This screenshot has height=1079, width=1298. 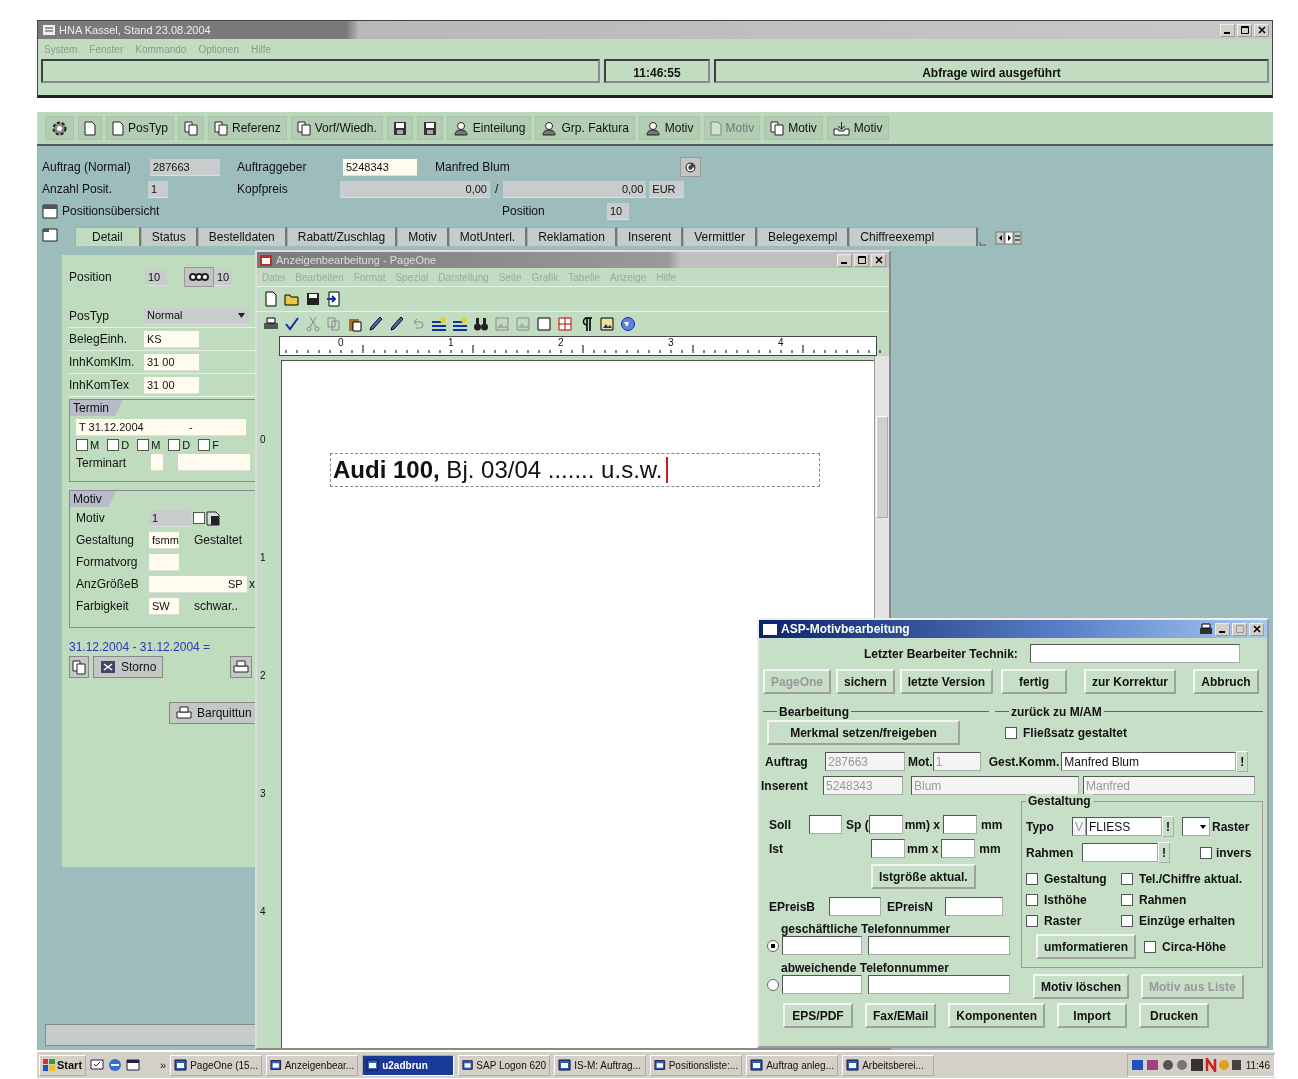 What do you see at coordinates (803, 236) in the screenshot?
I see `tab: Belegexempl` at bounding box center [803, 236].